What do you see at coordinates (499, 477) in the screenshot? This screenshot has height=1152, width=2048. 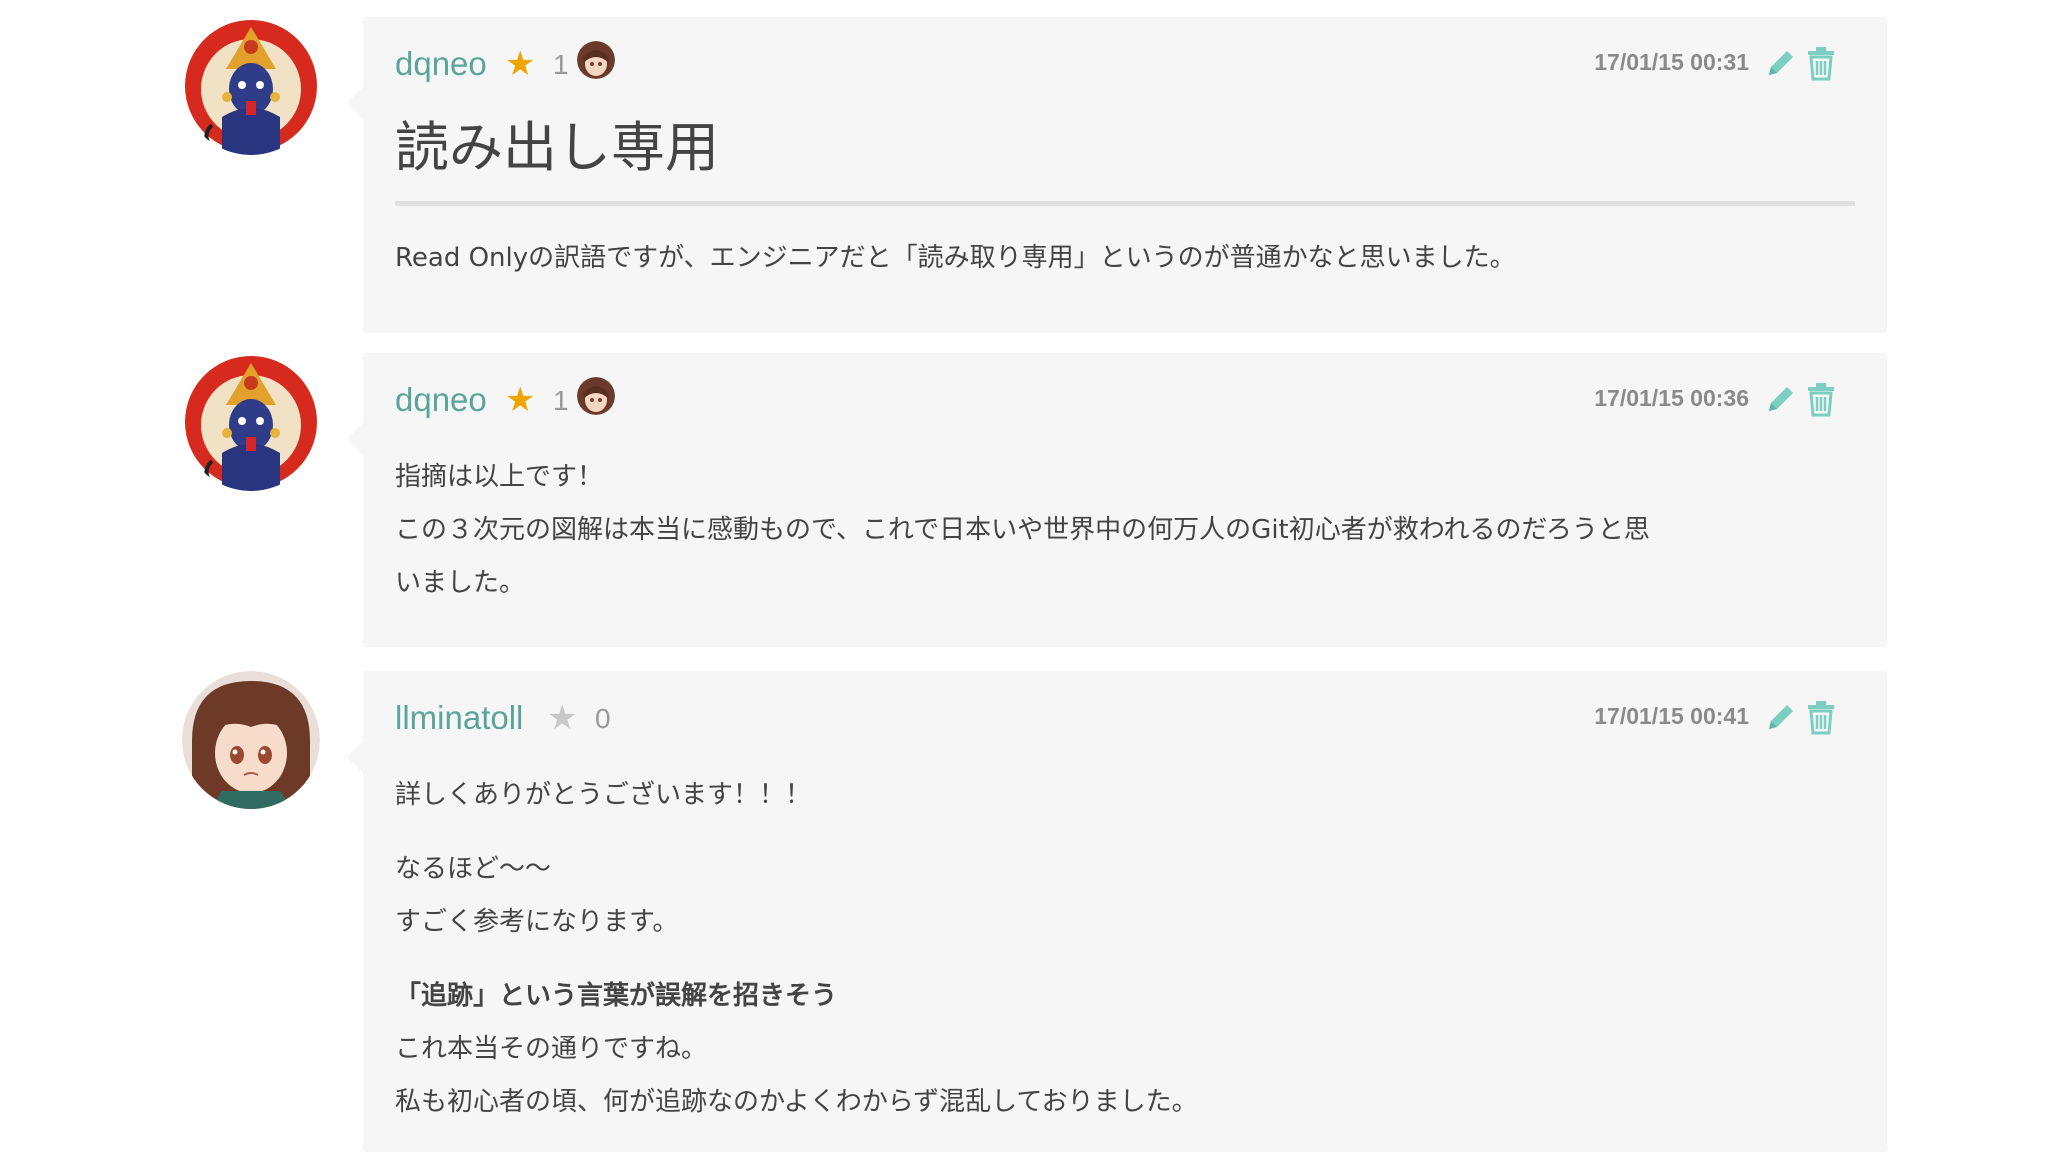 I see `comment-text: 指摘は以上です！` at bounding box center [499, 477].